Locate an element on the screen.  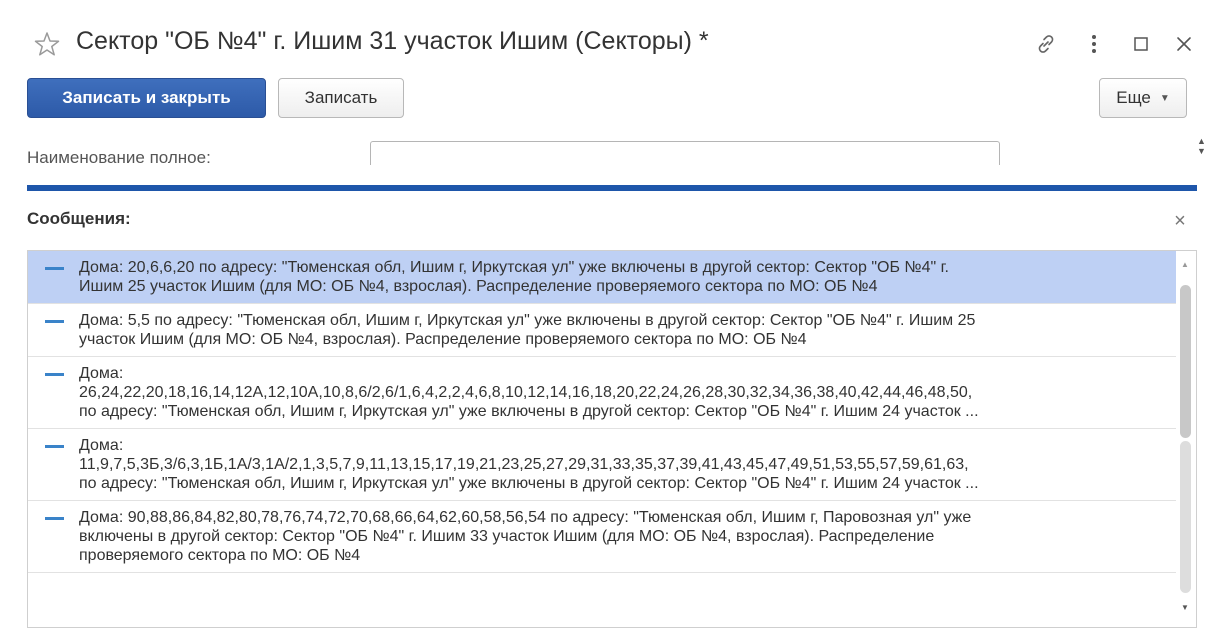
messages-close-icon: × is located at coordinates (1180, 221).